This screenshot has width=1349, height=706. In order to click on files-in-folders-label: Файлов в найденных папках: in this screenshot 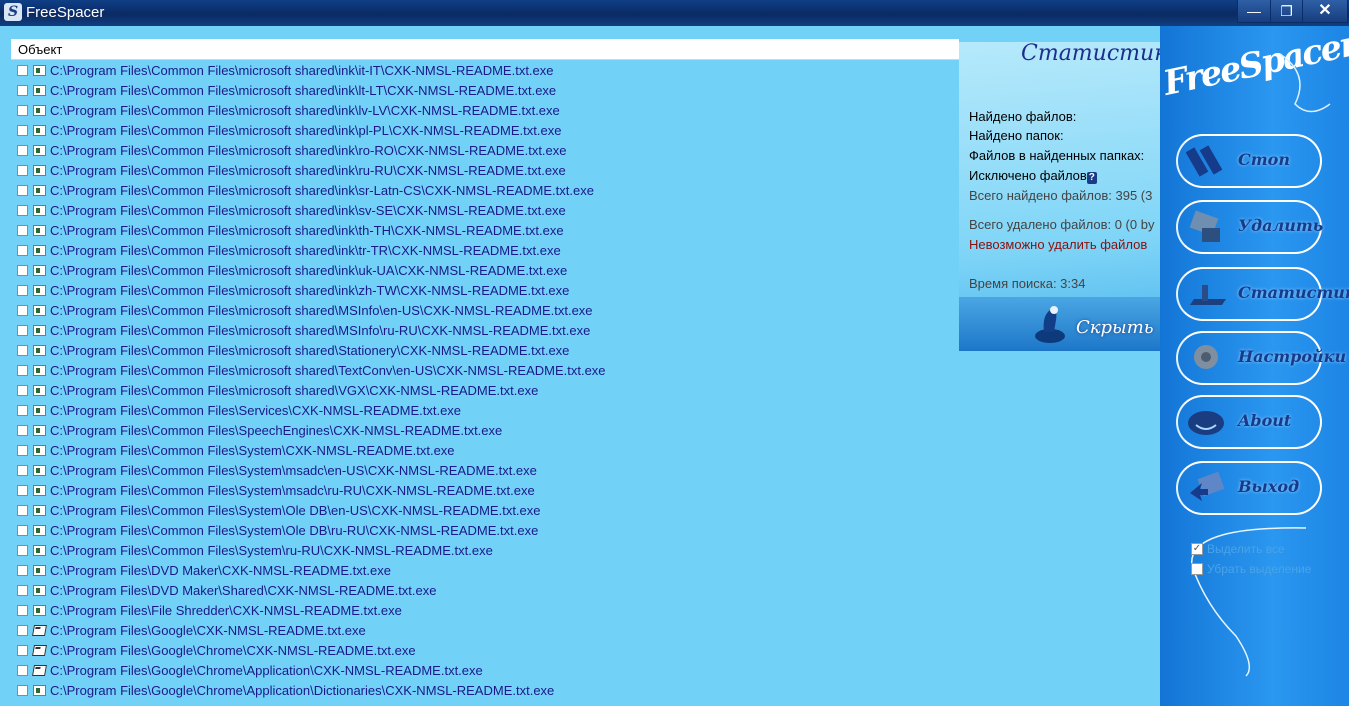, I will do `click(1057, 155)`.